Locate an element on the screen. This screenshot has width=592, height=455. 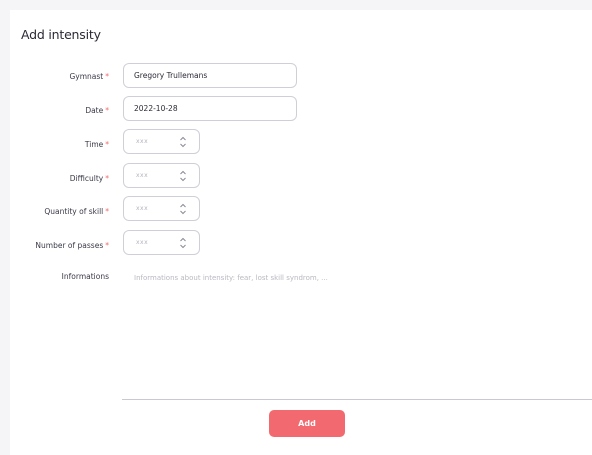
time-stepper: xxx is located at coordinates (161, 141).